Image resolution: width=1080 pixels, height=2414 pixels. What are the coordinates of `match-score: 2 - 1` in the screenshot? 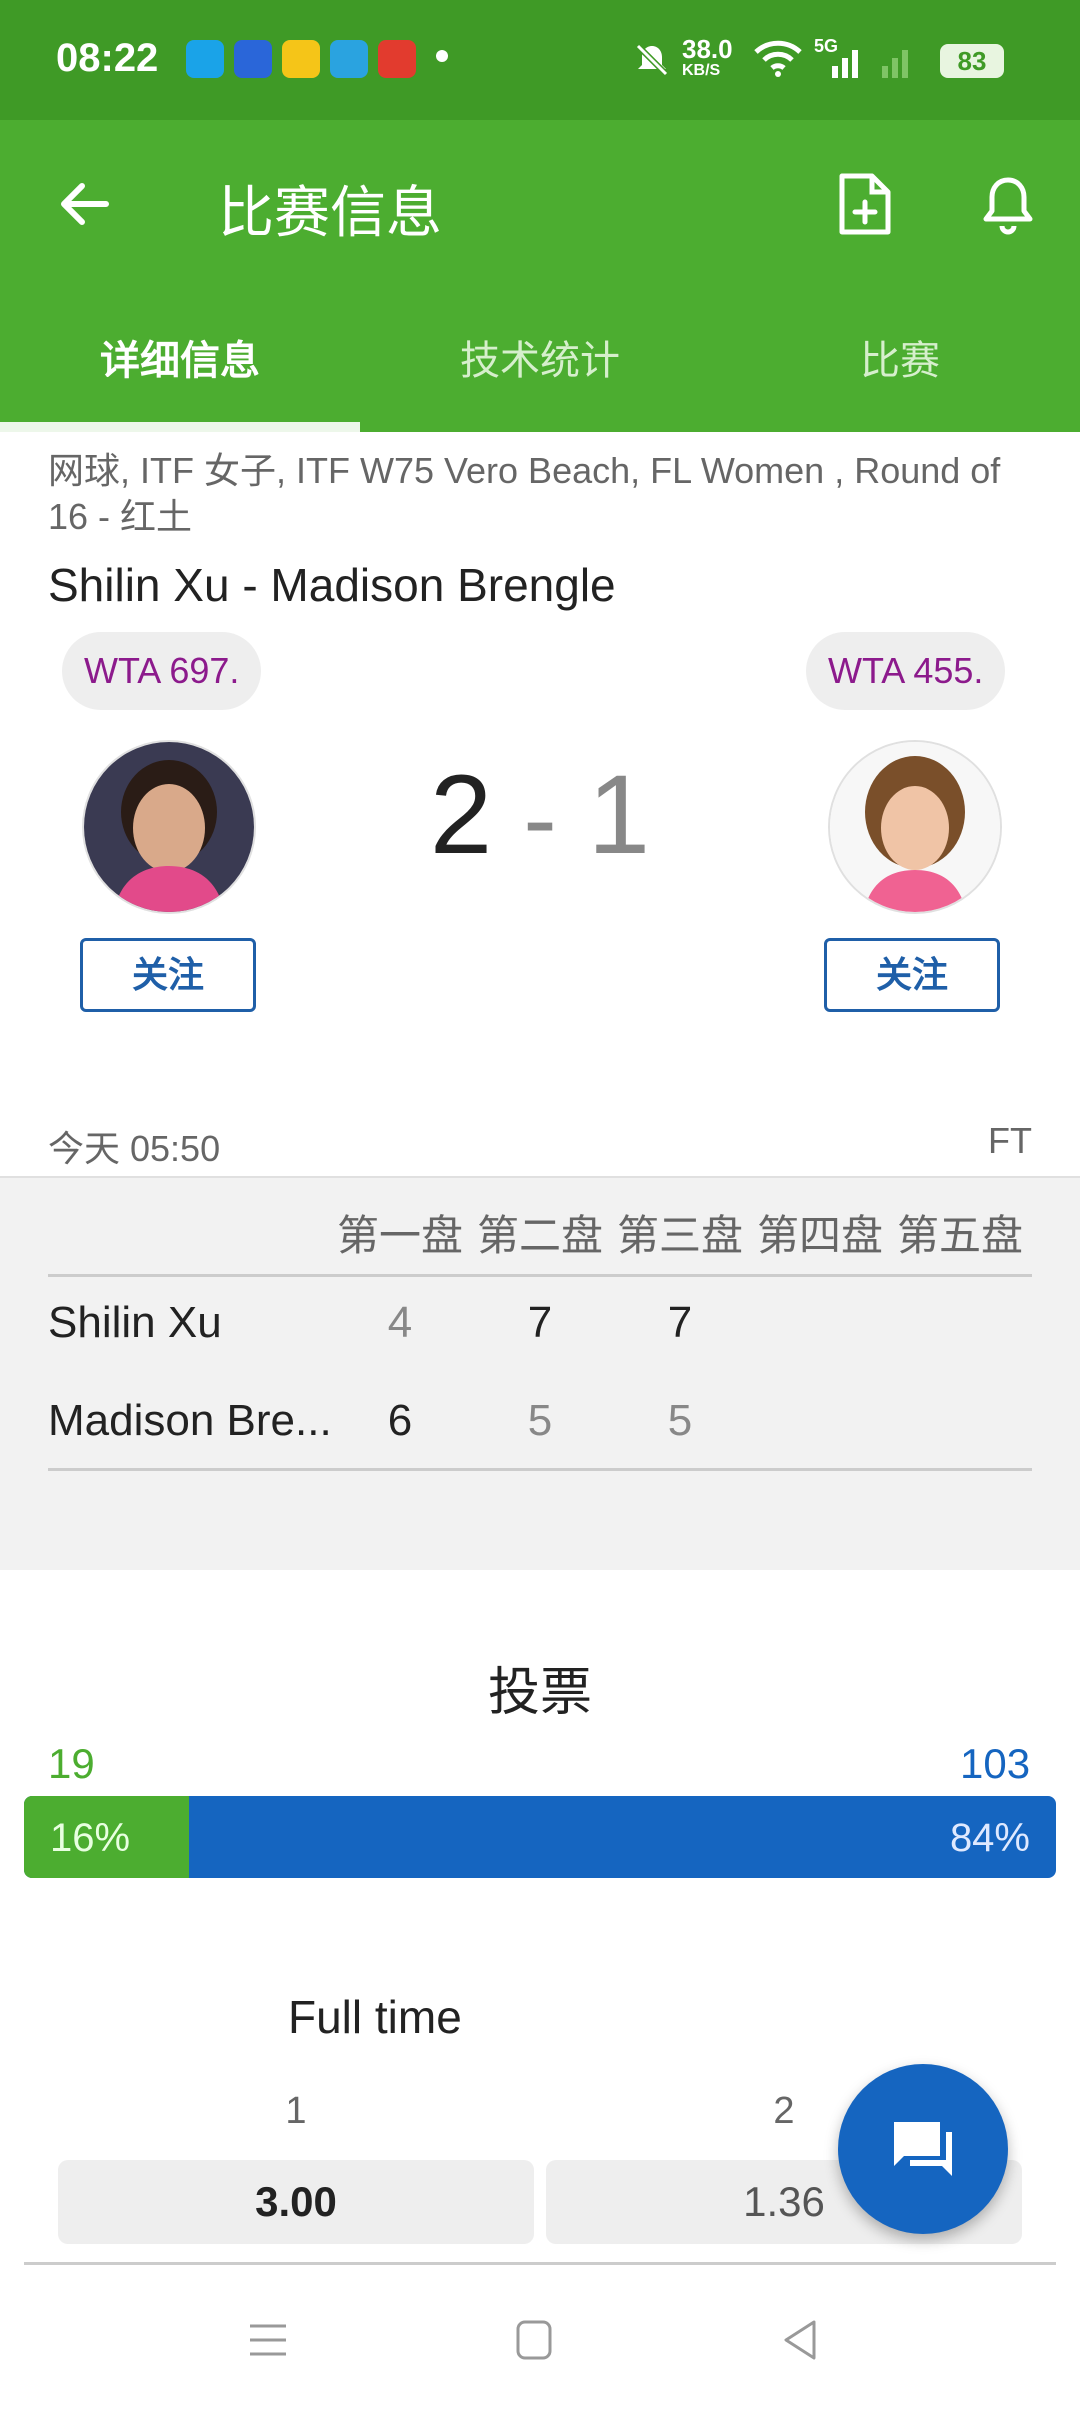 It's located at (540, 814).